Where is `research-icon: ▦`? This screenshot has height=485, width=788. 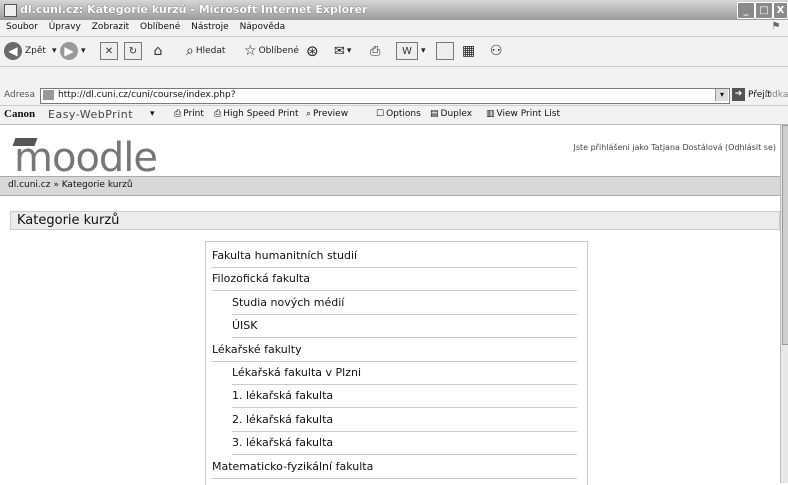
research-icon: ▦ is located at coordinates (469, 51).